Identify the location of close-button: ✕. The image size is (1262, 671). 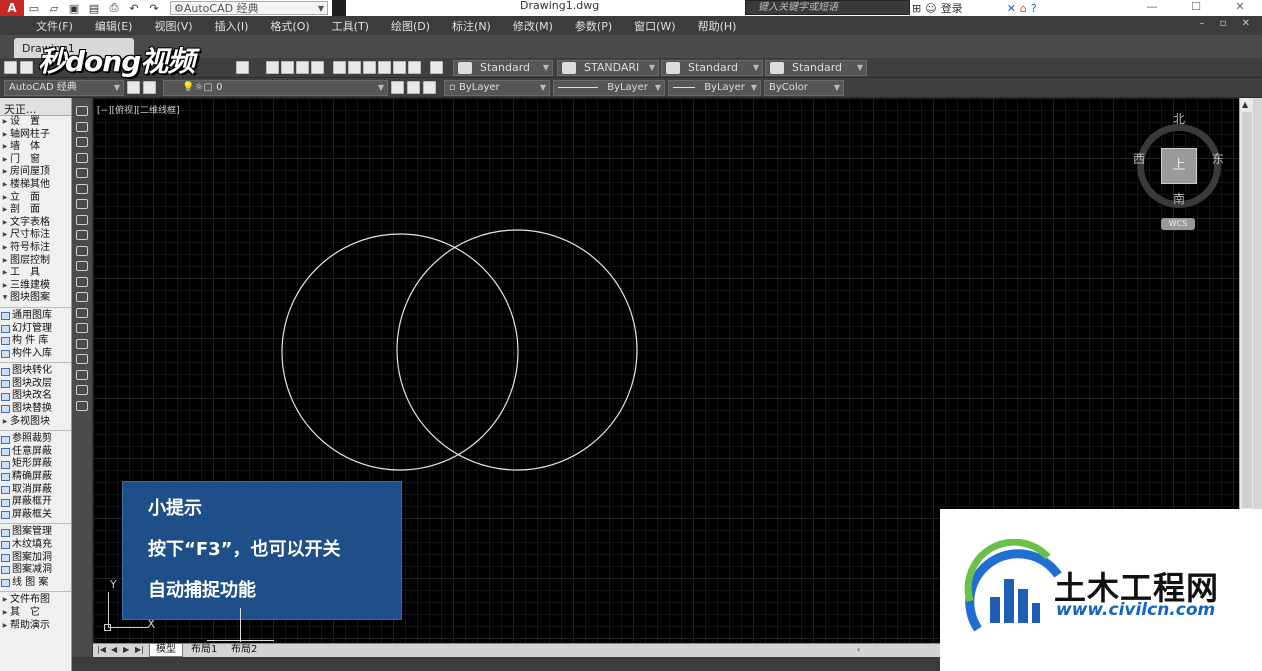
(1240, 8).